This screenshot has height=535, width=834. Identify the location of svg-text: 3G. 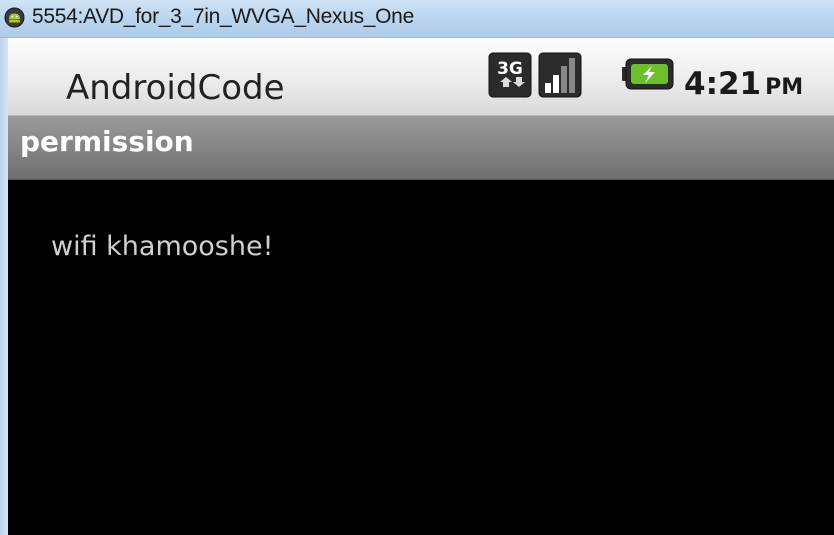
(510, 69).